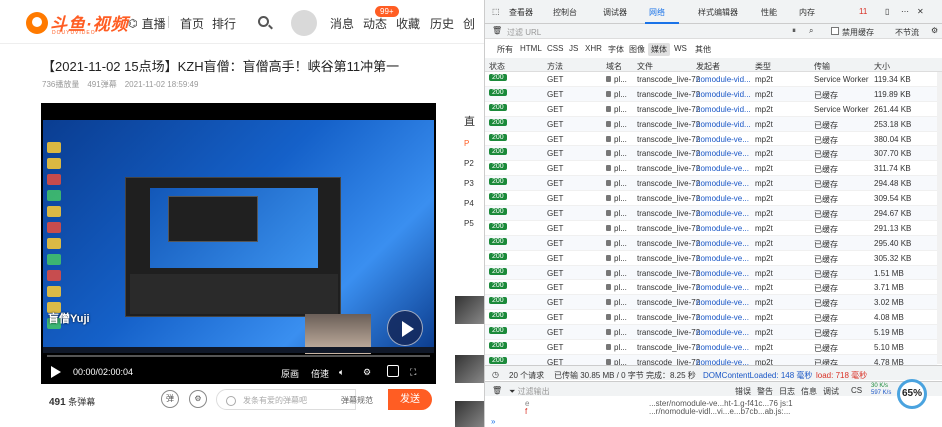  I want to click on fullscreen-icon: ⛶, so click(413, 372).